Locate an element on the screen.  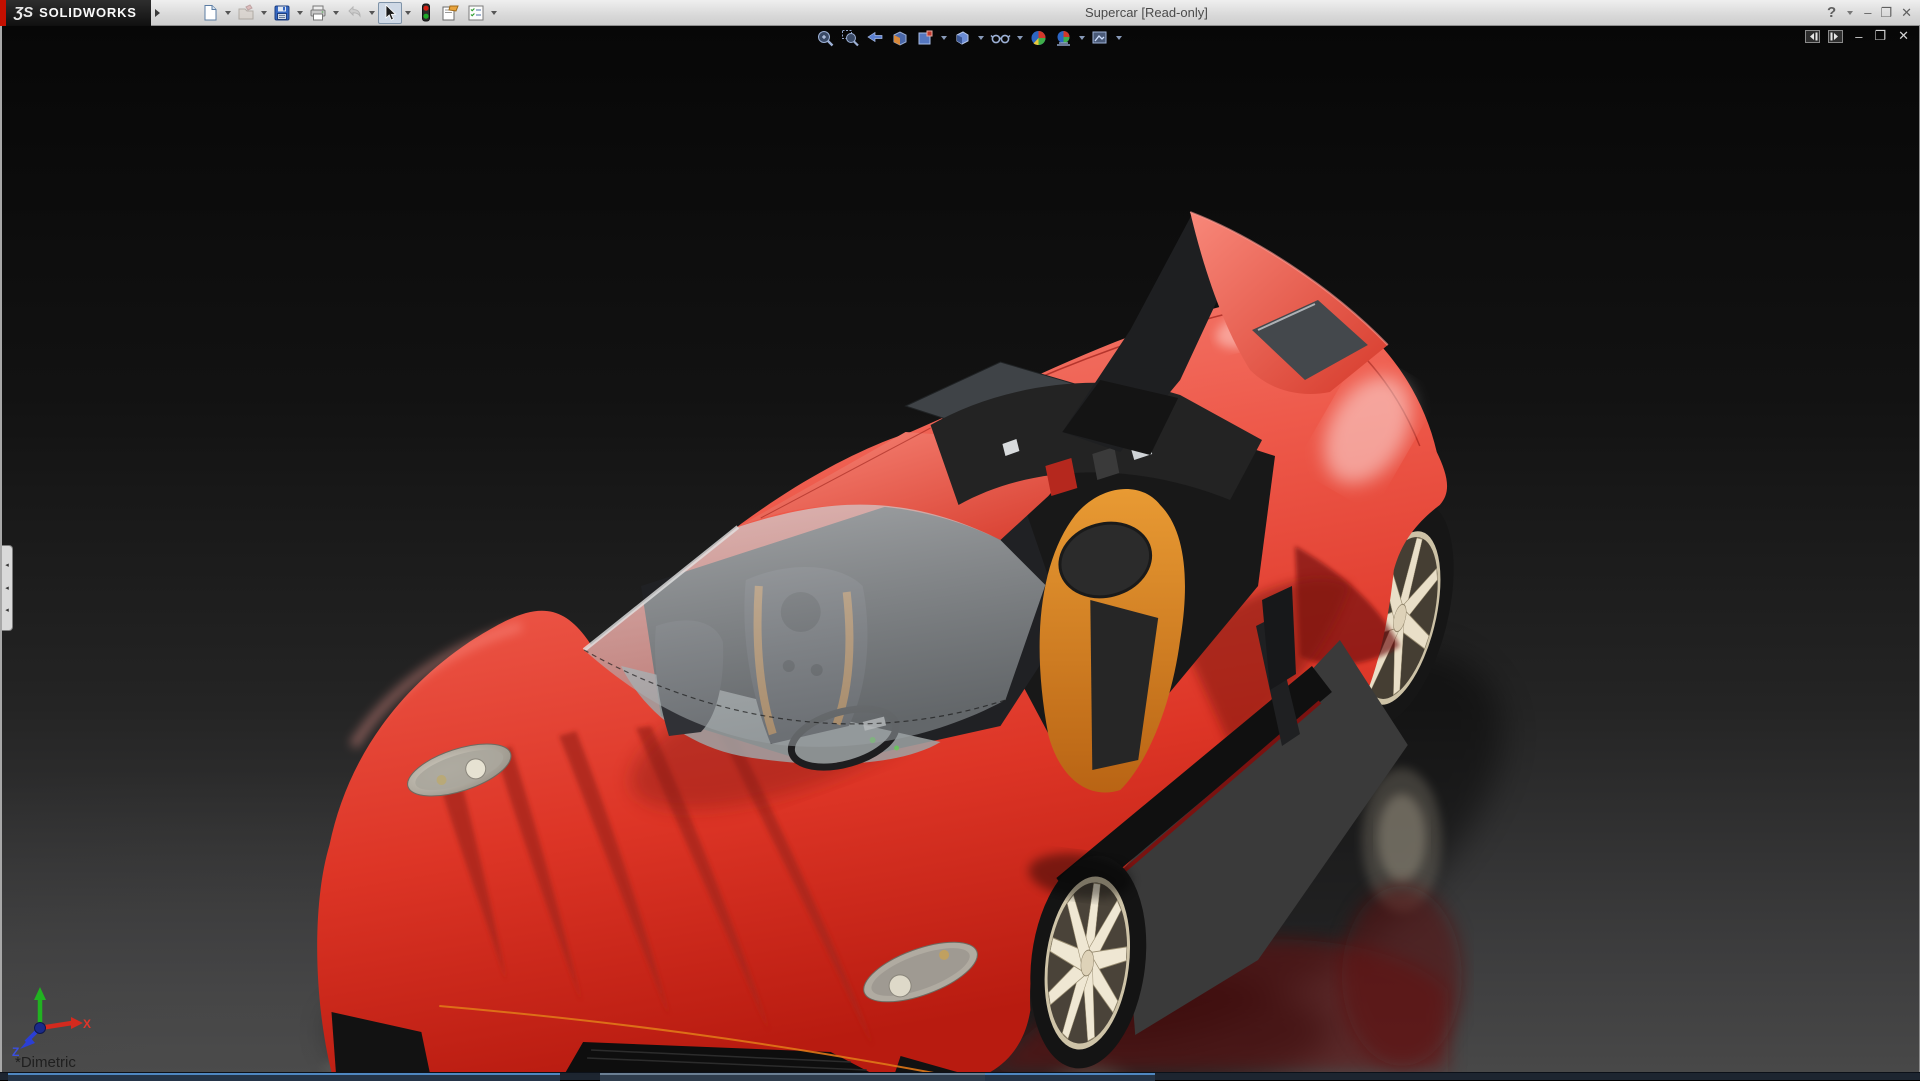
doc-minimize-button: – is located at coordinates (1858, 36).